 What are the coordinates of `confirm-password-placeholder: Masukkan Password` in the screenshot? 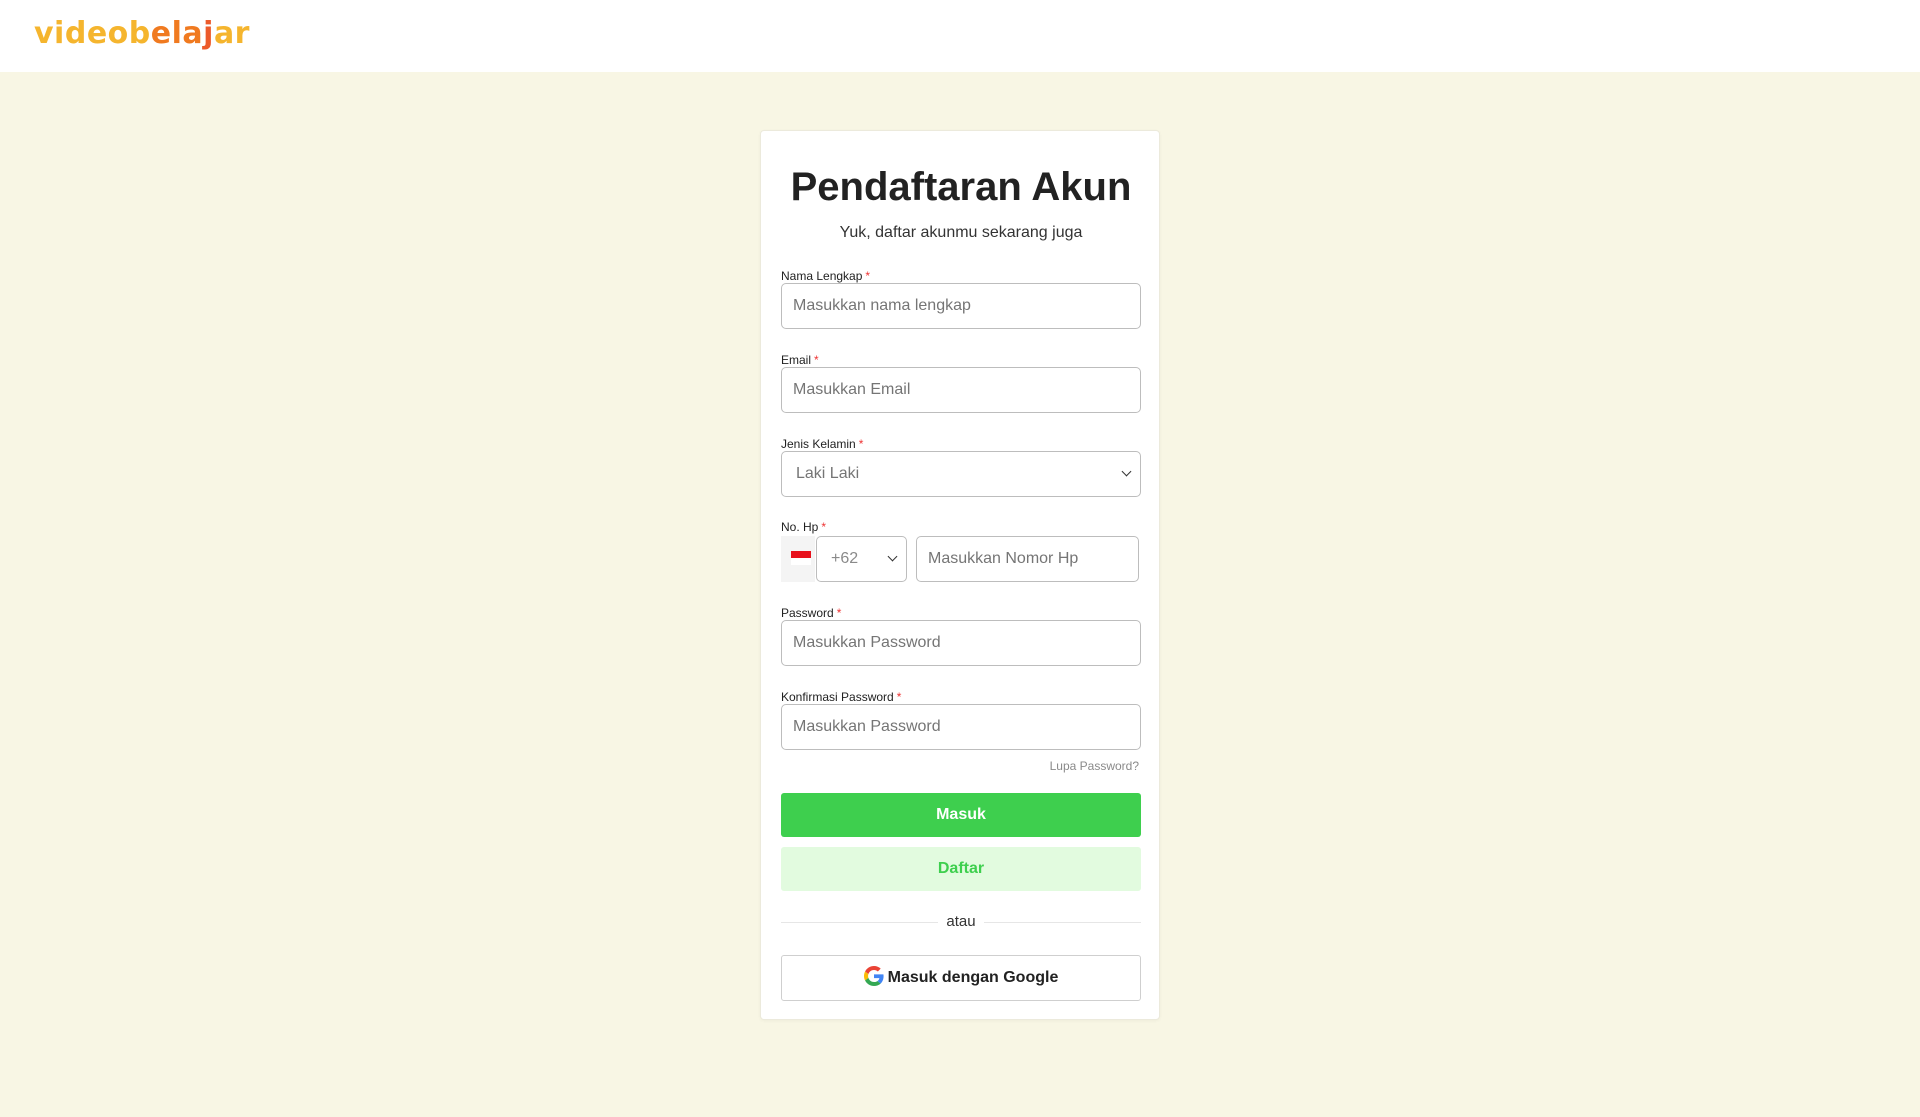 It's located at (867, 726).